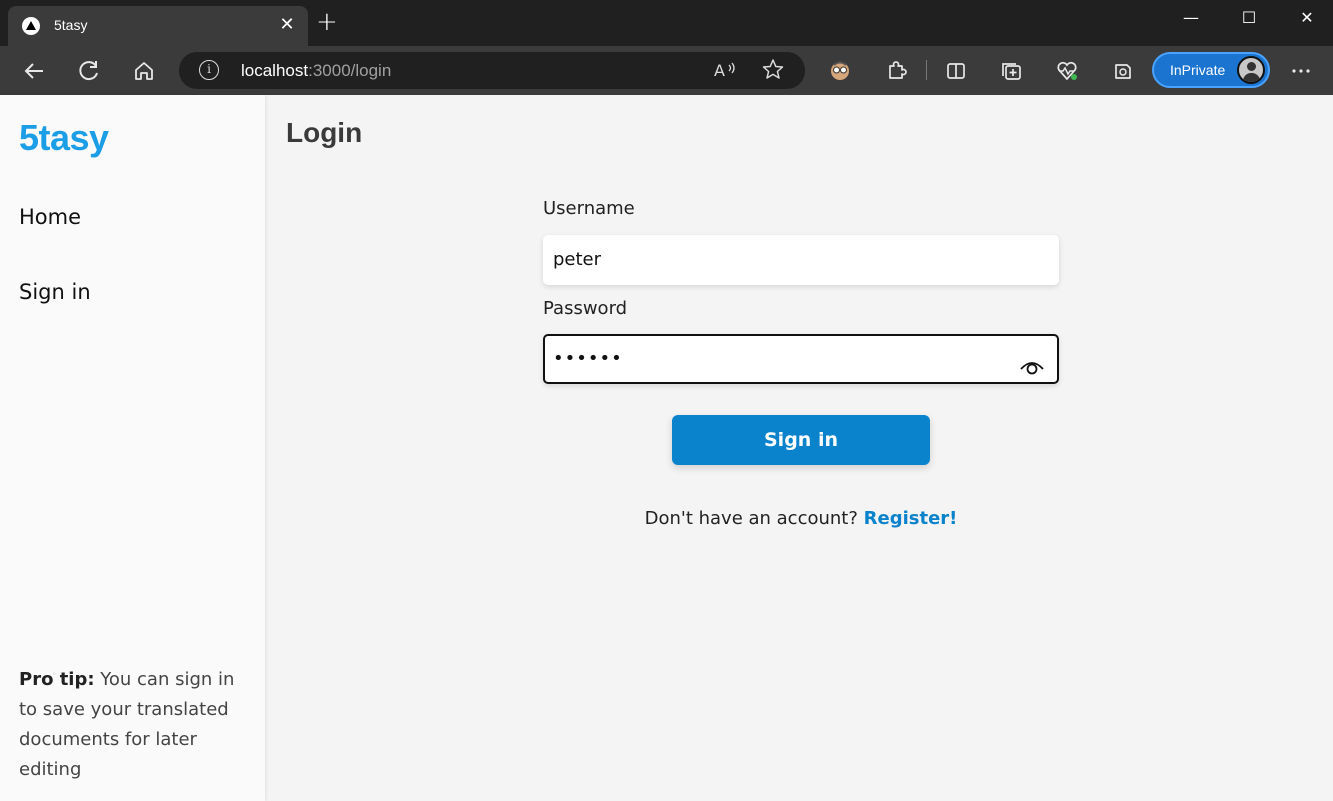 This screenshot has width=1333, height=801. What do you see at coordinates (209, 70) in the screenshot?
I see `site-info-icon: i` at bounding box center [209, 70].